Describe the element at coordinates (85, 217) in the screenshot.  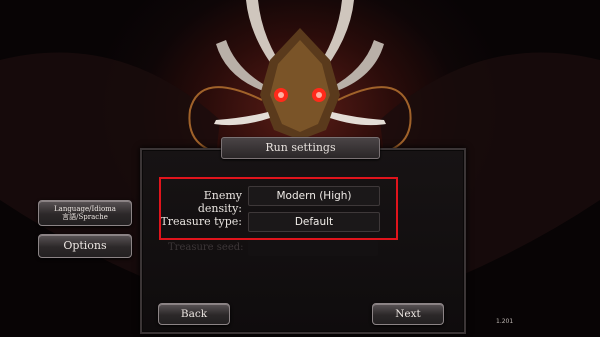
I see `language-label-line2: 言語/Sprache` at that location.